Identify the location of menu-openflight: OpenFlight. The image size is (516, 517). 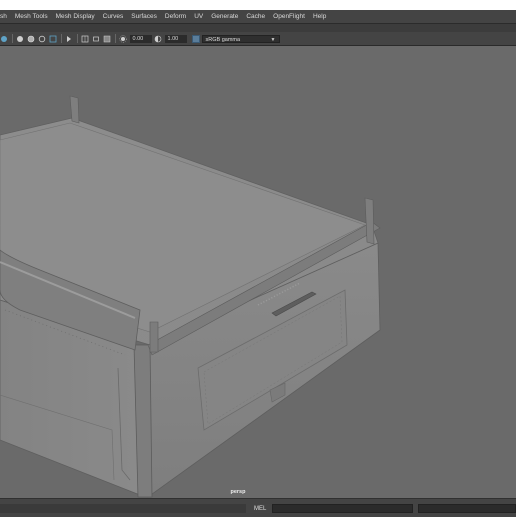
(289, 16).